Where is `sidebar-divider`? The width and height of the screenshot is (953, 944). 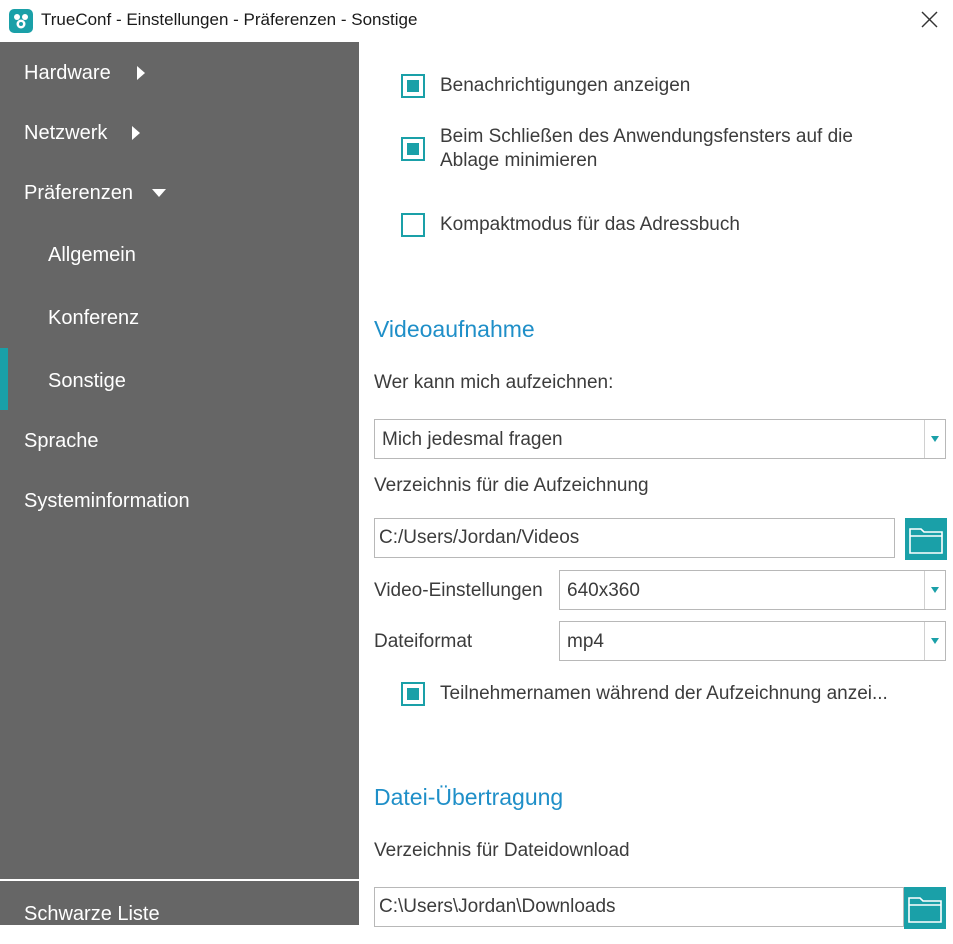
sidebar-divider is located at coordinates (179, 880).